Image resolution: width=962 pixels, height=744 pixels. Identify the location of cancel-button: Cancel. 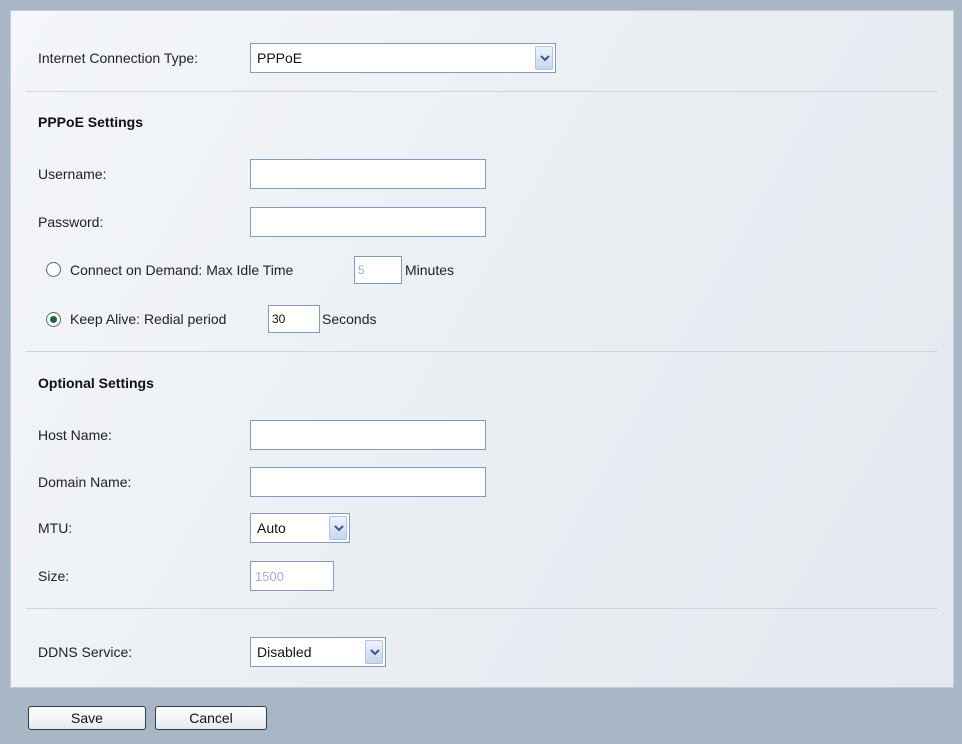
(211, 718).